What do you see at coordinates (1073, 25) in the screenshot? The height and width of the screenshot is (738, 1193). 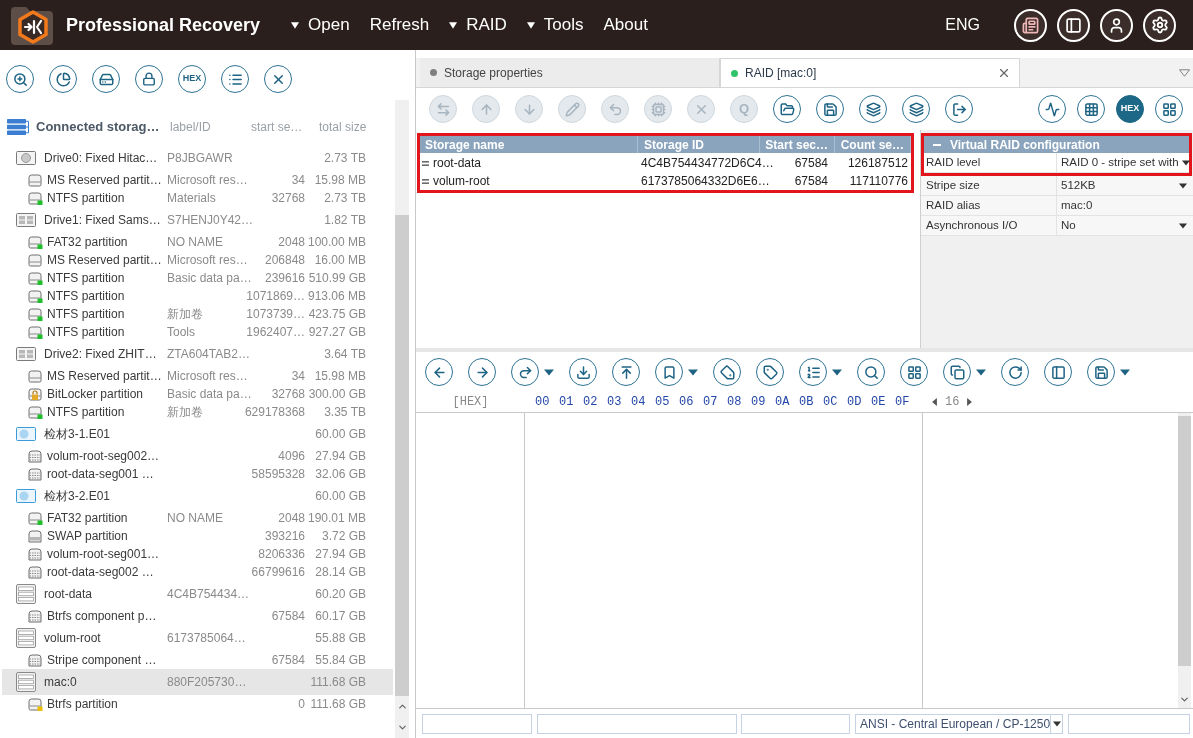 I see `panel-button` at bounding box center [1073, 25].